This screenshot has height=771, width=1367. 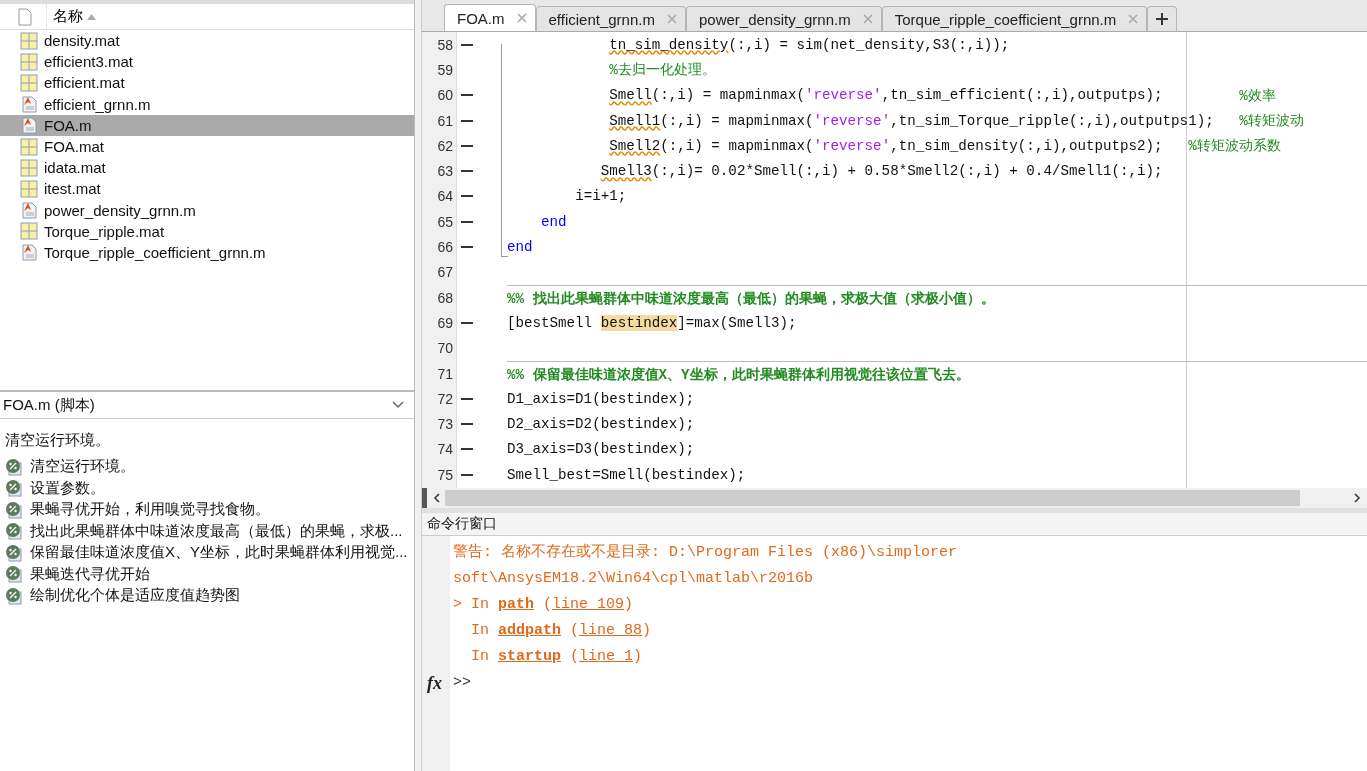 I want to click on file-row: FOA.m, so click(x=207, y=125).